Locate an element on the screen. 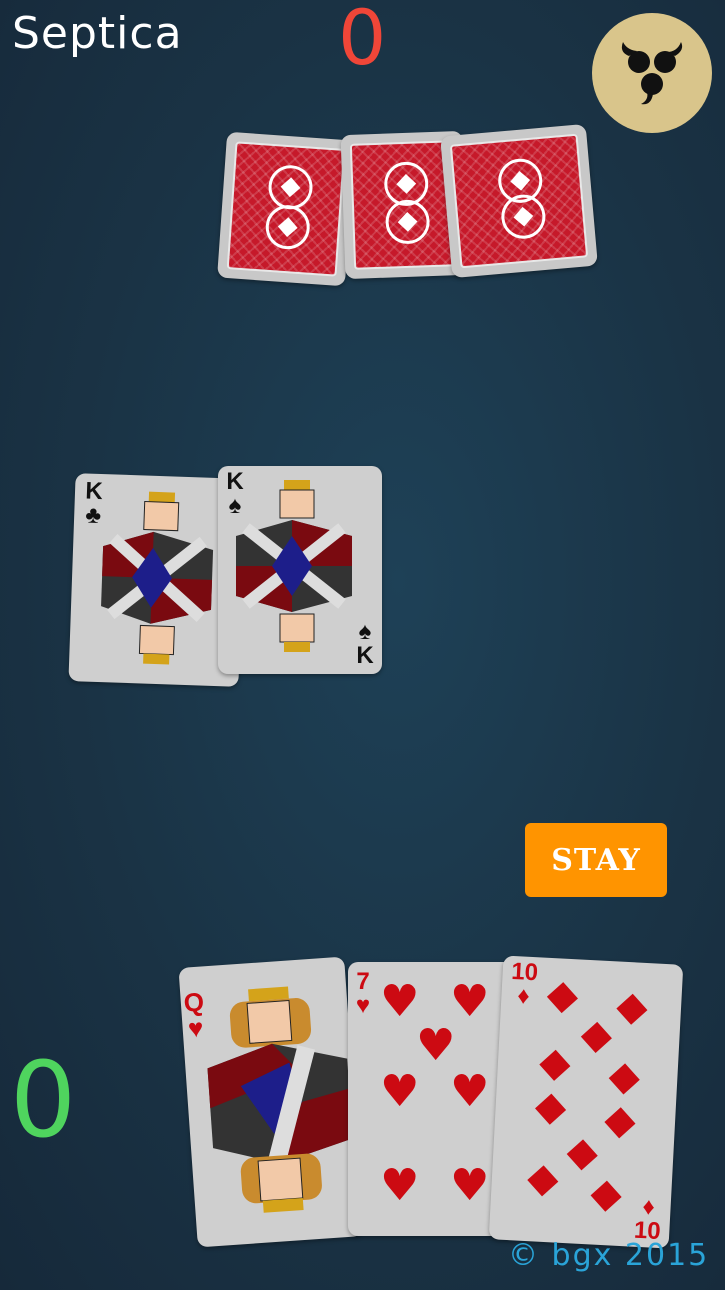 The width and height of the screenshot is (725, 1290). app-title: Septica is located at coordinates (97, 33).